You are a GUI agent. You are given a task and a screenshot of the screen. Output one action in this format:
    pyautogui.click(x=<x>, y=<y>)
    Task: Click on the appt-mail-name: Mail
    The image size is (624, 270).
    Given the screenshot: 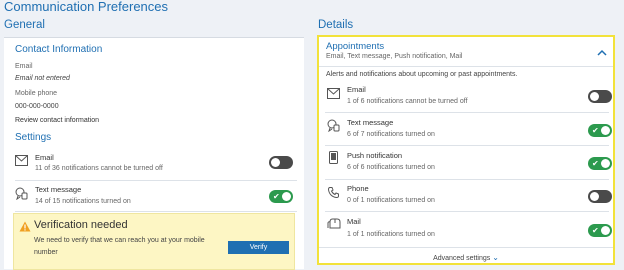 What is the action you would take?
    pyautogui.click(x=354, y=221)
    